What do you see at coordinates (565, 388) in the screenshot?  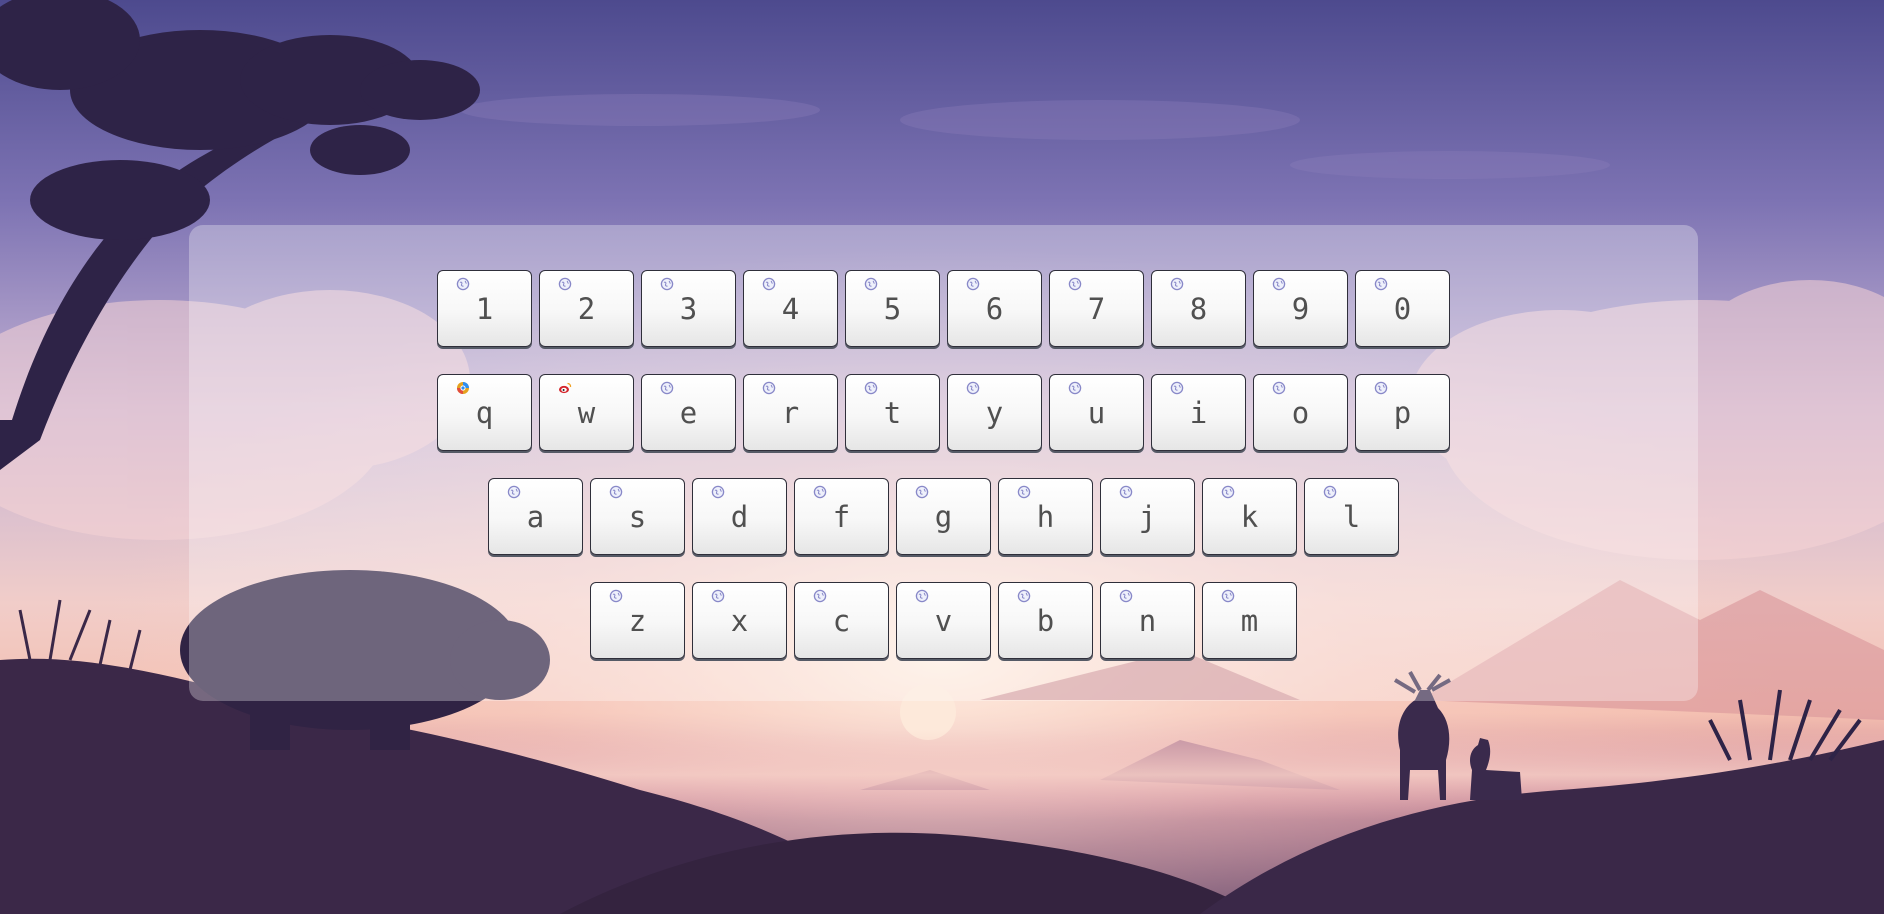 I see `weibo-favicon-icon` at bounding box center [565, 388].